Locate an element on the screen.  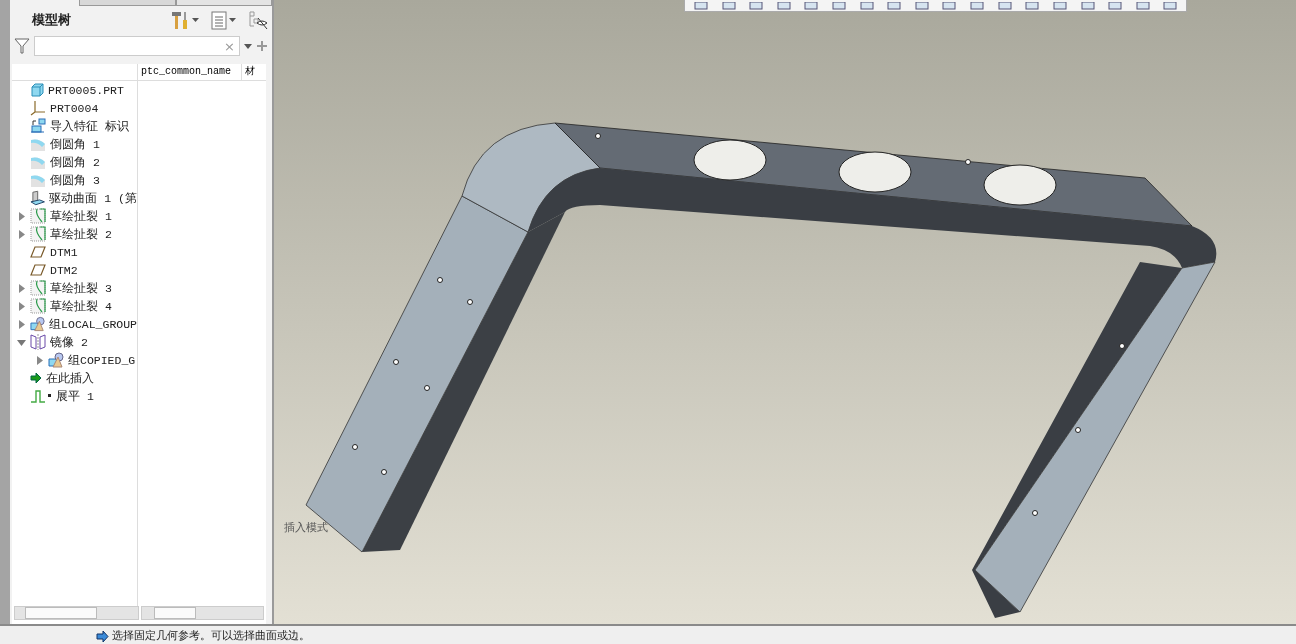
tree-visibility-icon is located at coordinates (258, 20).